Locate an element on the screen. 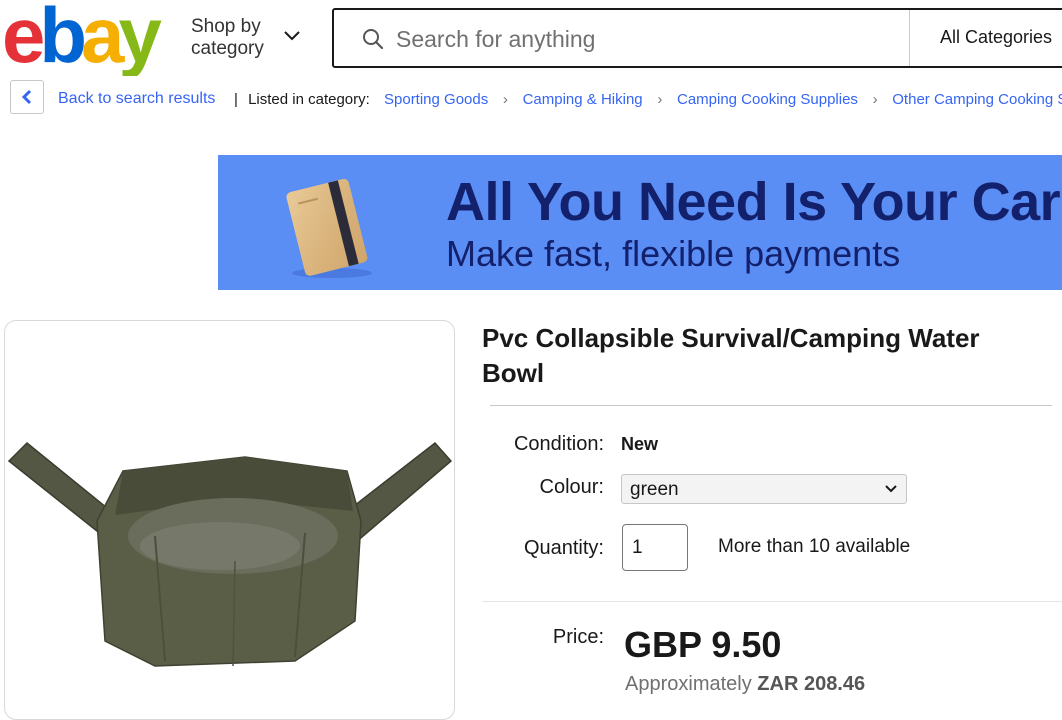 The image size is (1062, 720). shop-by-category-button: Shop by category is located at coordinates (245, 38).